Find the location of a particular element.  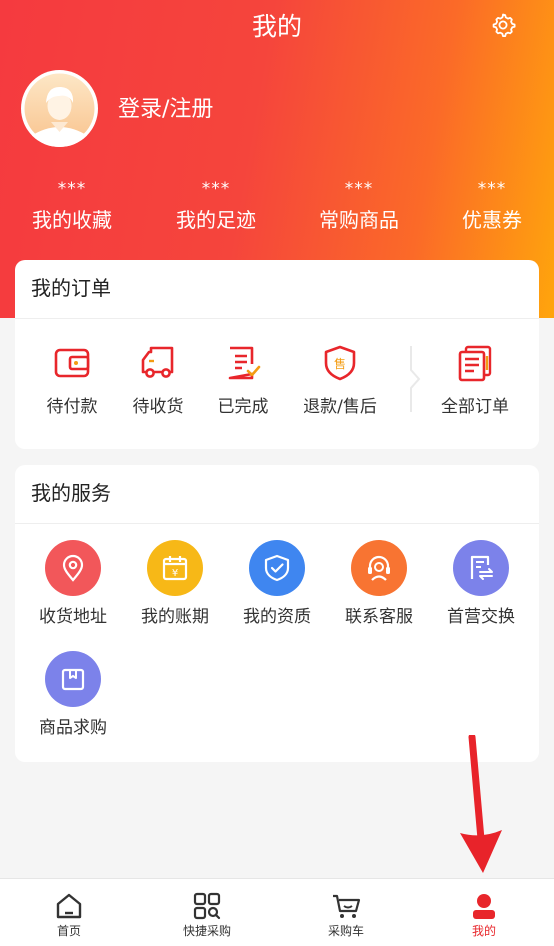

svg-text: 售 is located at coordinates (340, 363).